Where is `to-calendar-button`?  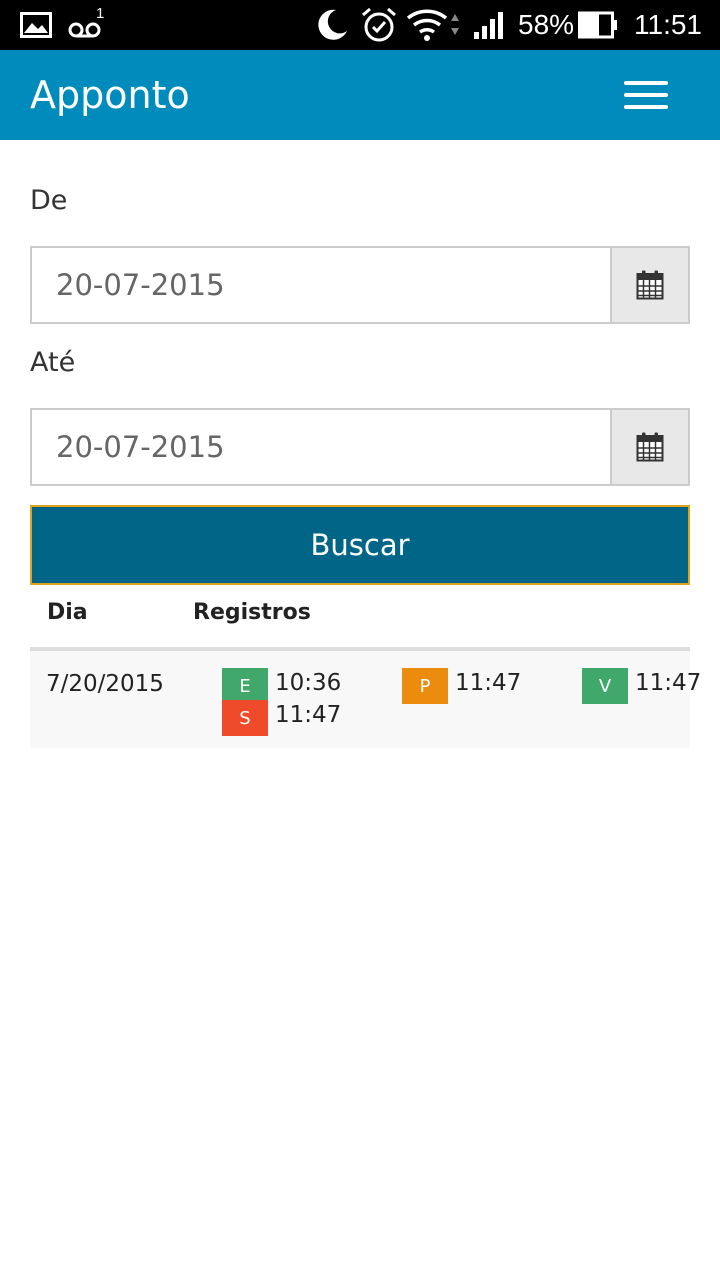 to-calendar-button is located at coordinates (650, 447).